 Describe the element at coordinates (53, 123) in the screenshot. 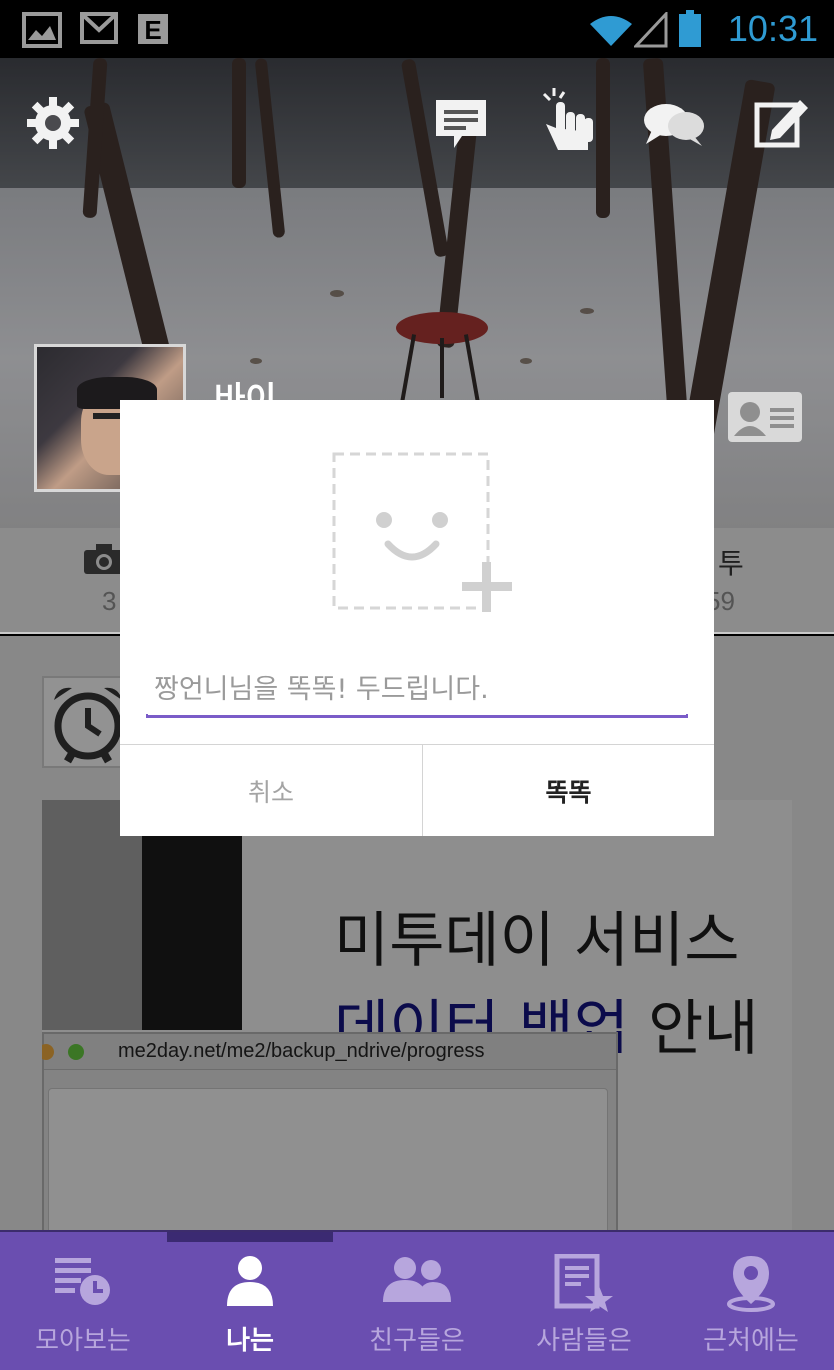

I see `settings-icon` at that location.